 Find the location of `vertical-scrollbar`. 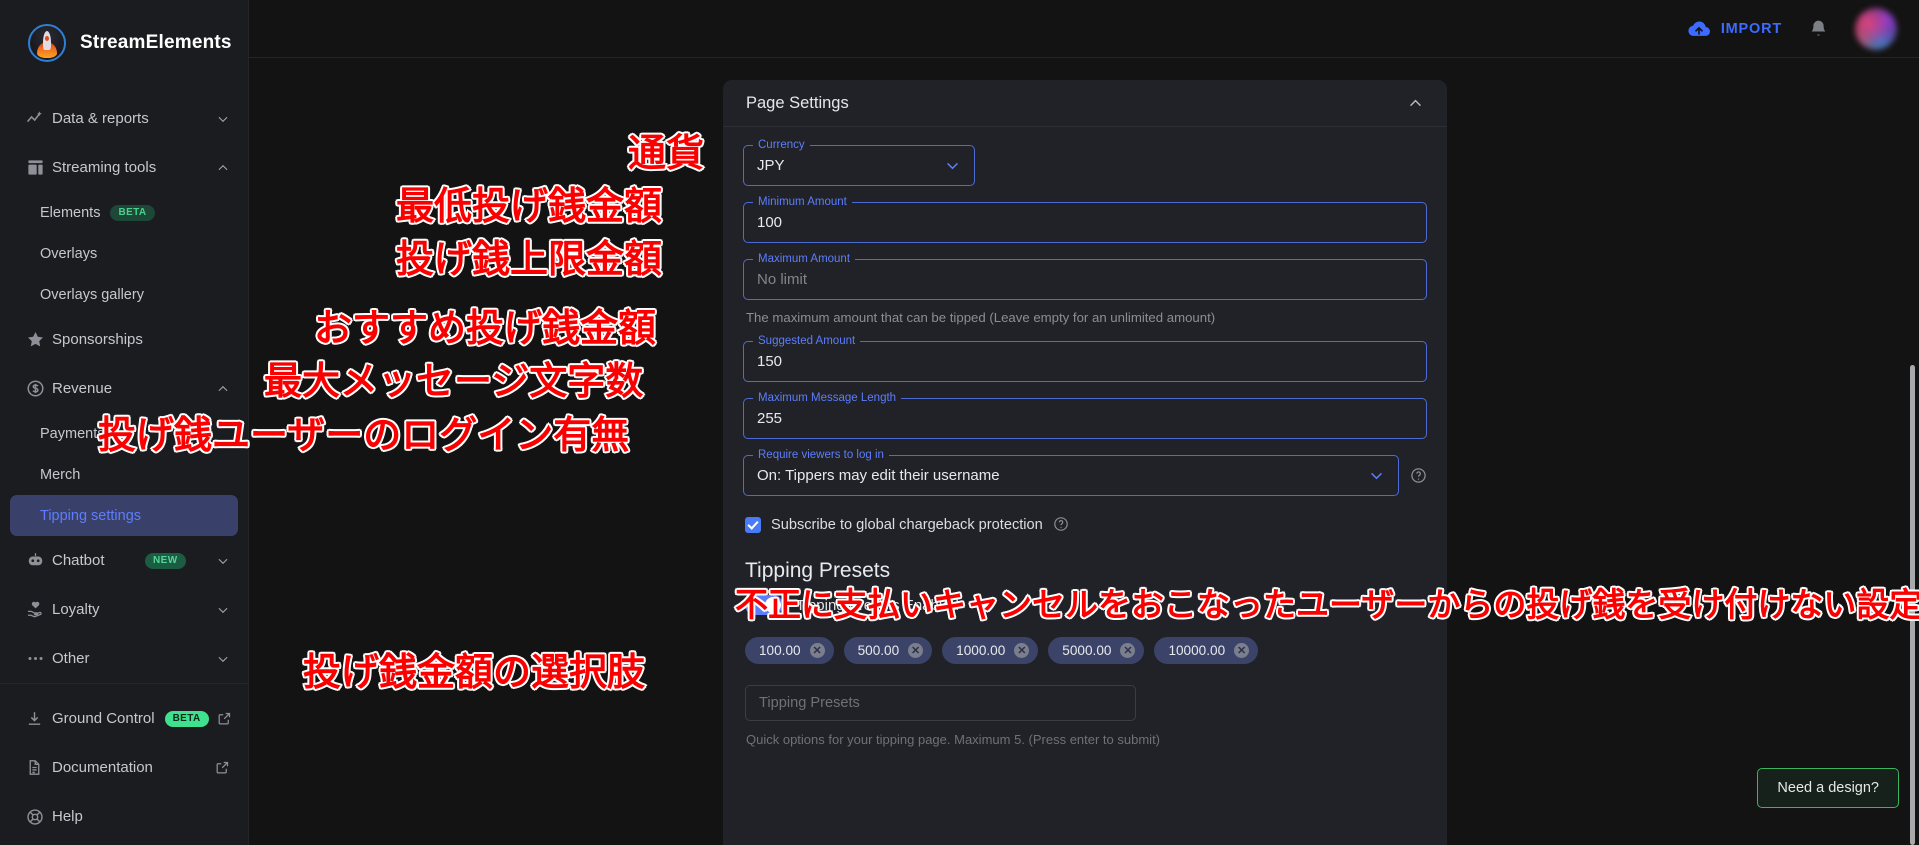

vertical-scrollbar is located at coordinates (1912, 605).